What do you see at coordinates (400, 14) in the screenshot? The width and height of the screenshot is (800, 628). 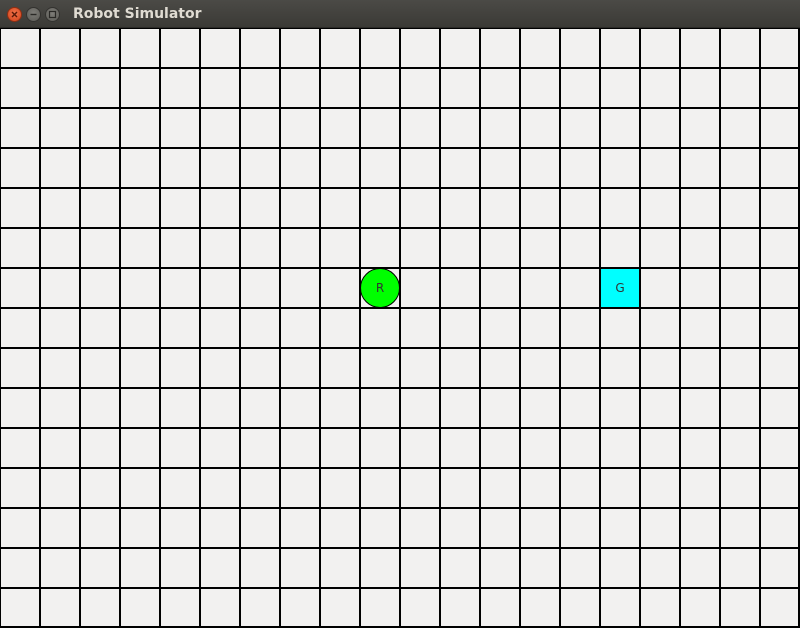 I see `title-bar: Robot Simulator` at bounding box center [400, 14].